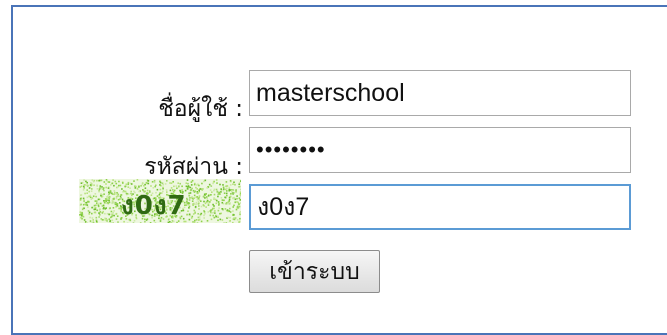 The width and height of the screenshot is (667, 335). What do you see at coordinates (440, 93) in the screenshot?
I see `username-field` at bounding box center [440, 93].